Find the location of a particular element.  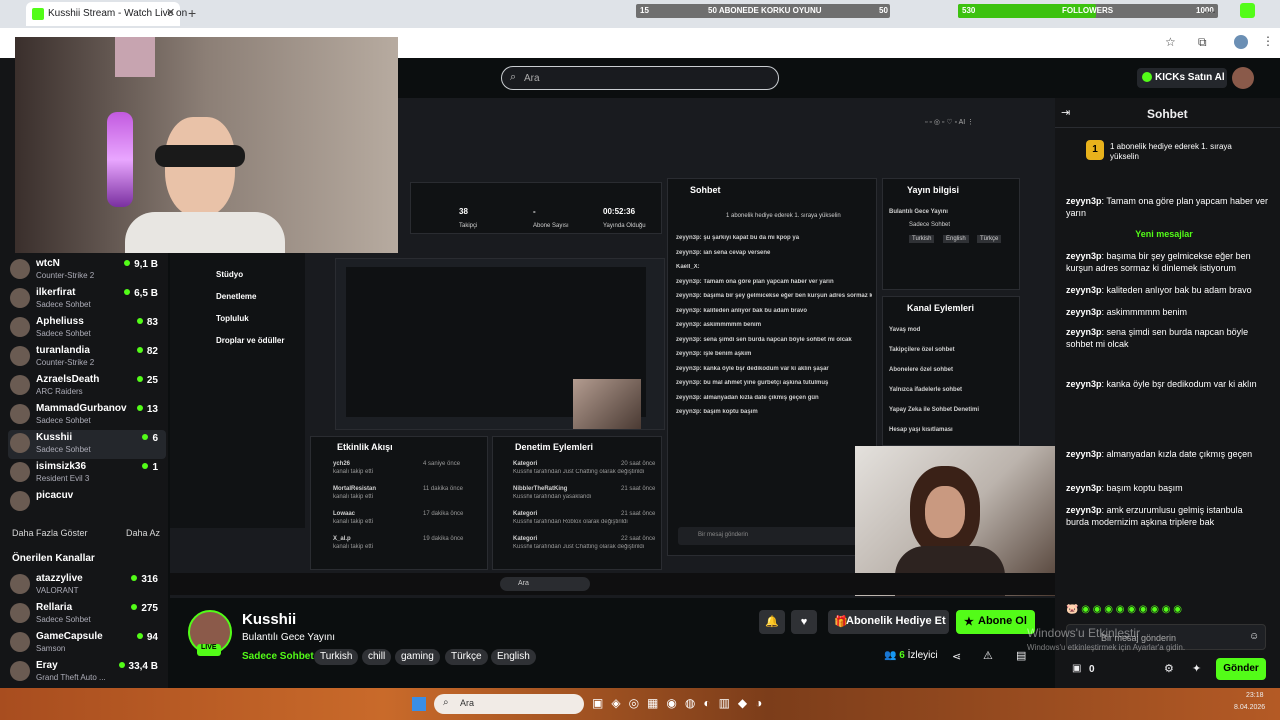

os-search-box: ⌕ Ara is located at coordinates (509, 704).